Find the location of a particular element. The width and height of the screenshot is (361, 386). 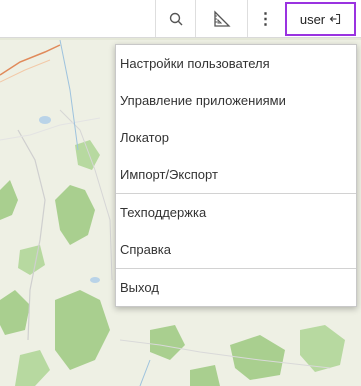

user-menu-button: user is located at coordinates (320, 19).